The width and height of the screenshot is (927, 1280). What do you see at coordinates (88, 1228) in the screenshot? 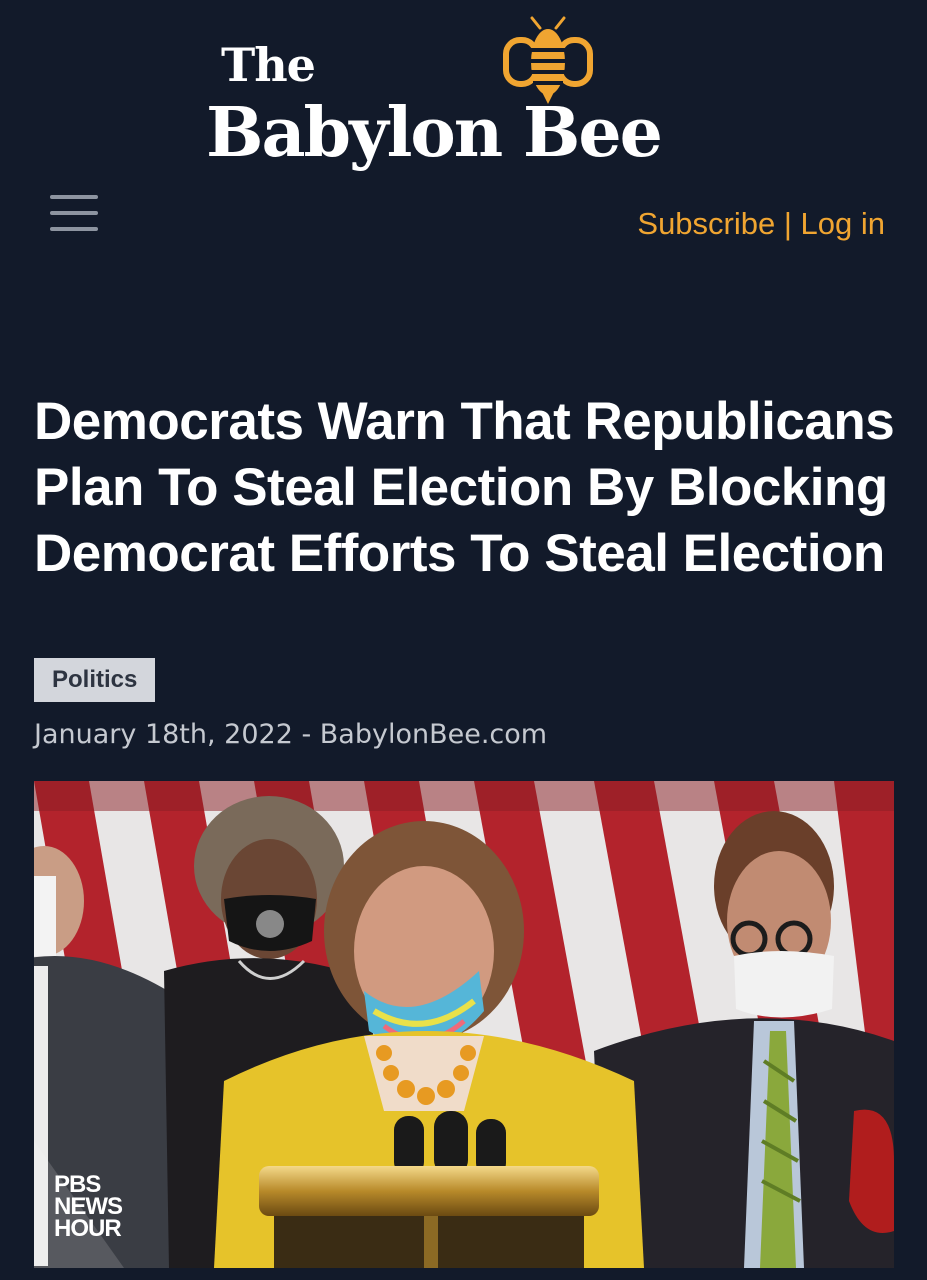
I see `watermark-line-3: HOUR` at bounding box center [88, 1228].